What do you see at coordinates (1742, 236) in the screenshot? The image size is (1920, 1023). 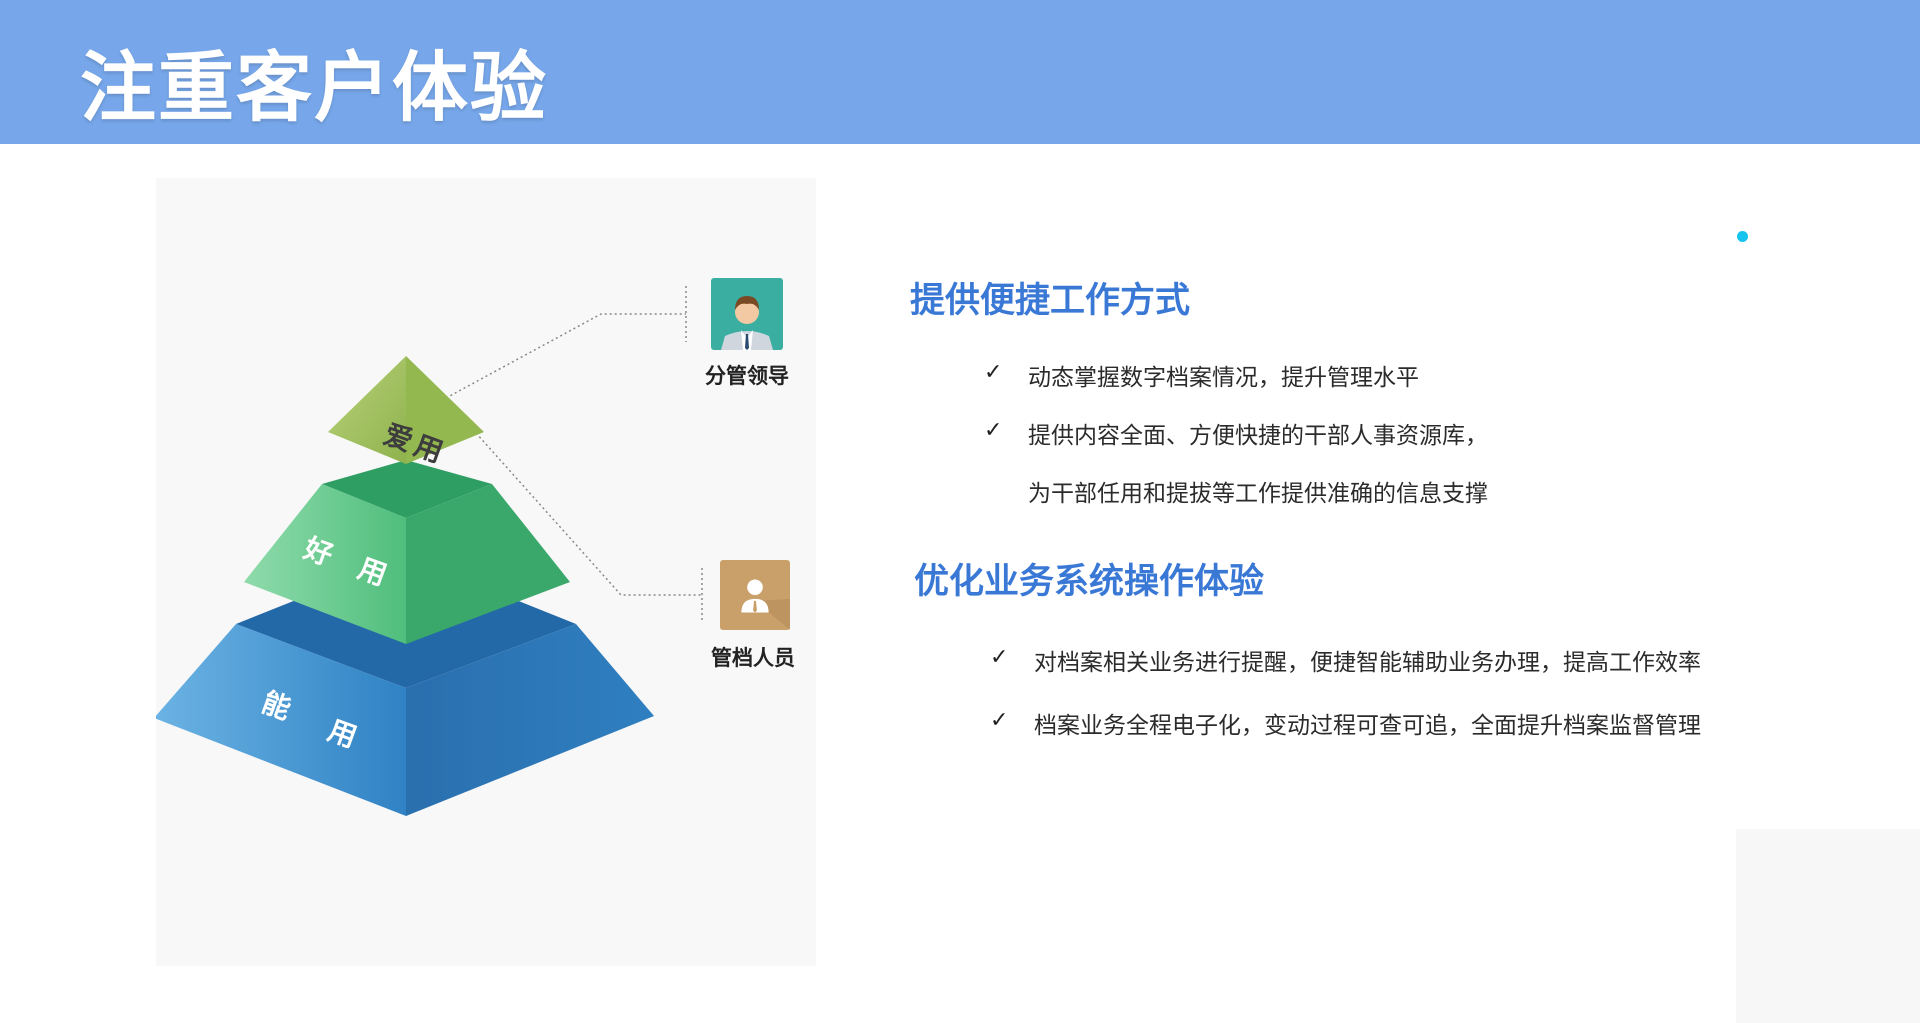 I see `accent-dot` at bounding box center [1742, 236].